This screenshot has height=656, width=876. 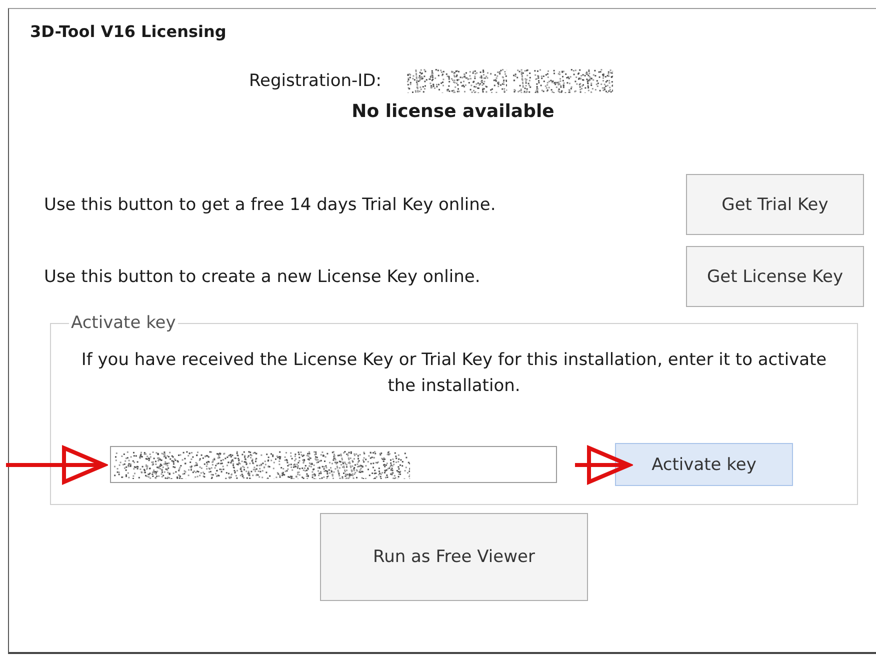 I want to click on arrow-annotation, so click(x=604, y=464).